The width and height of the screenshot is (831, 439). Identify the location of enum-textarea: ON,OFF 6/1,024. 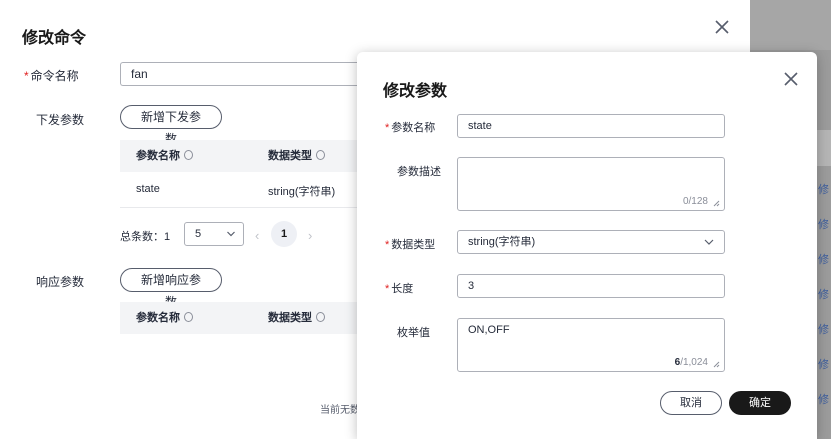
(591, 345).